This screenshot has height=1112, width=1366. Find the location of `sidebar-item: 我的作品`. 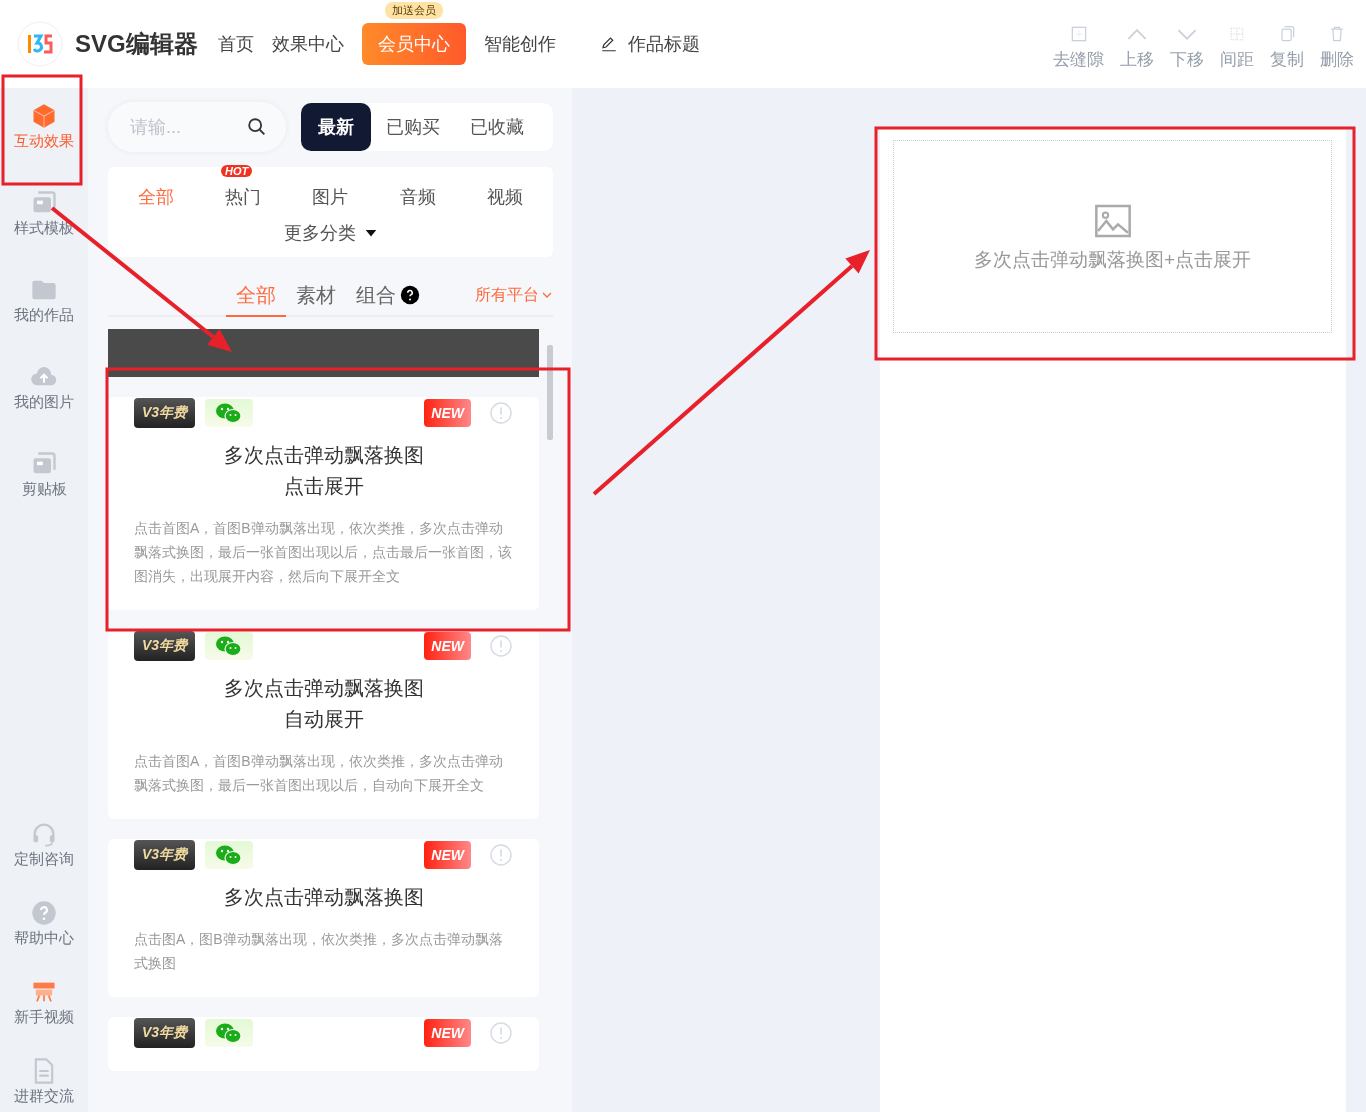

sidebar-item: 我的作品 is located at coordinates (44, 300).